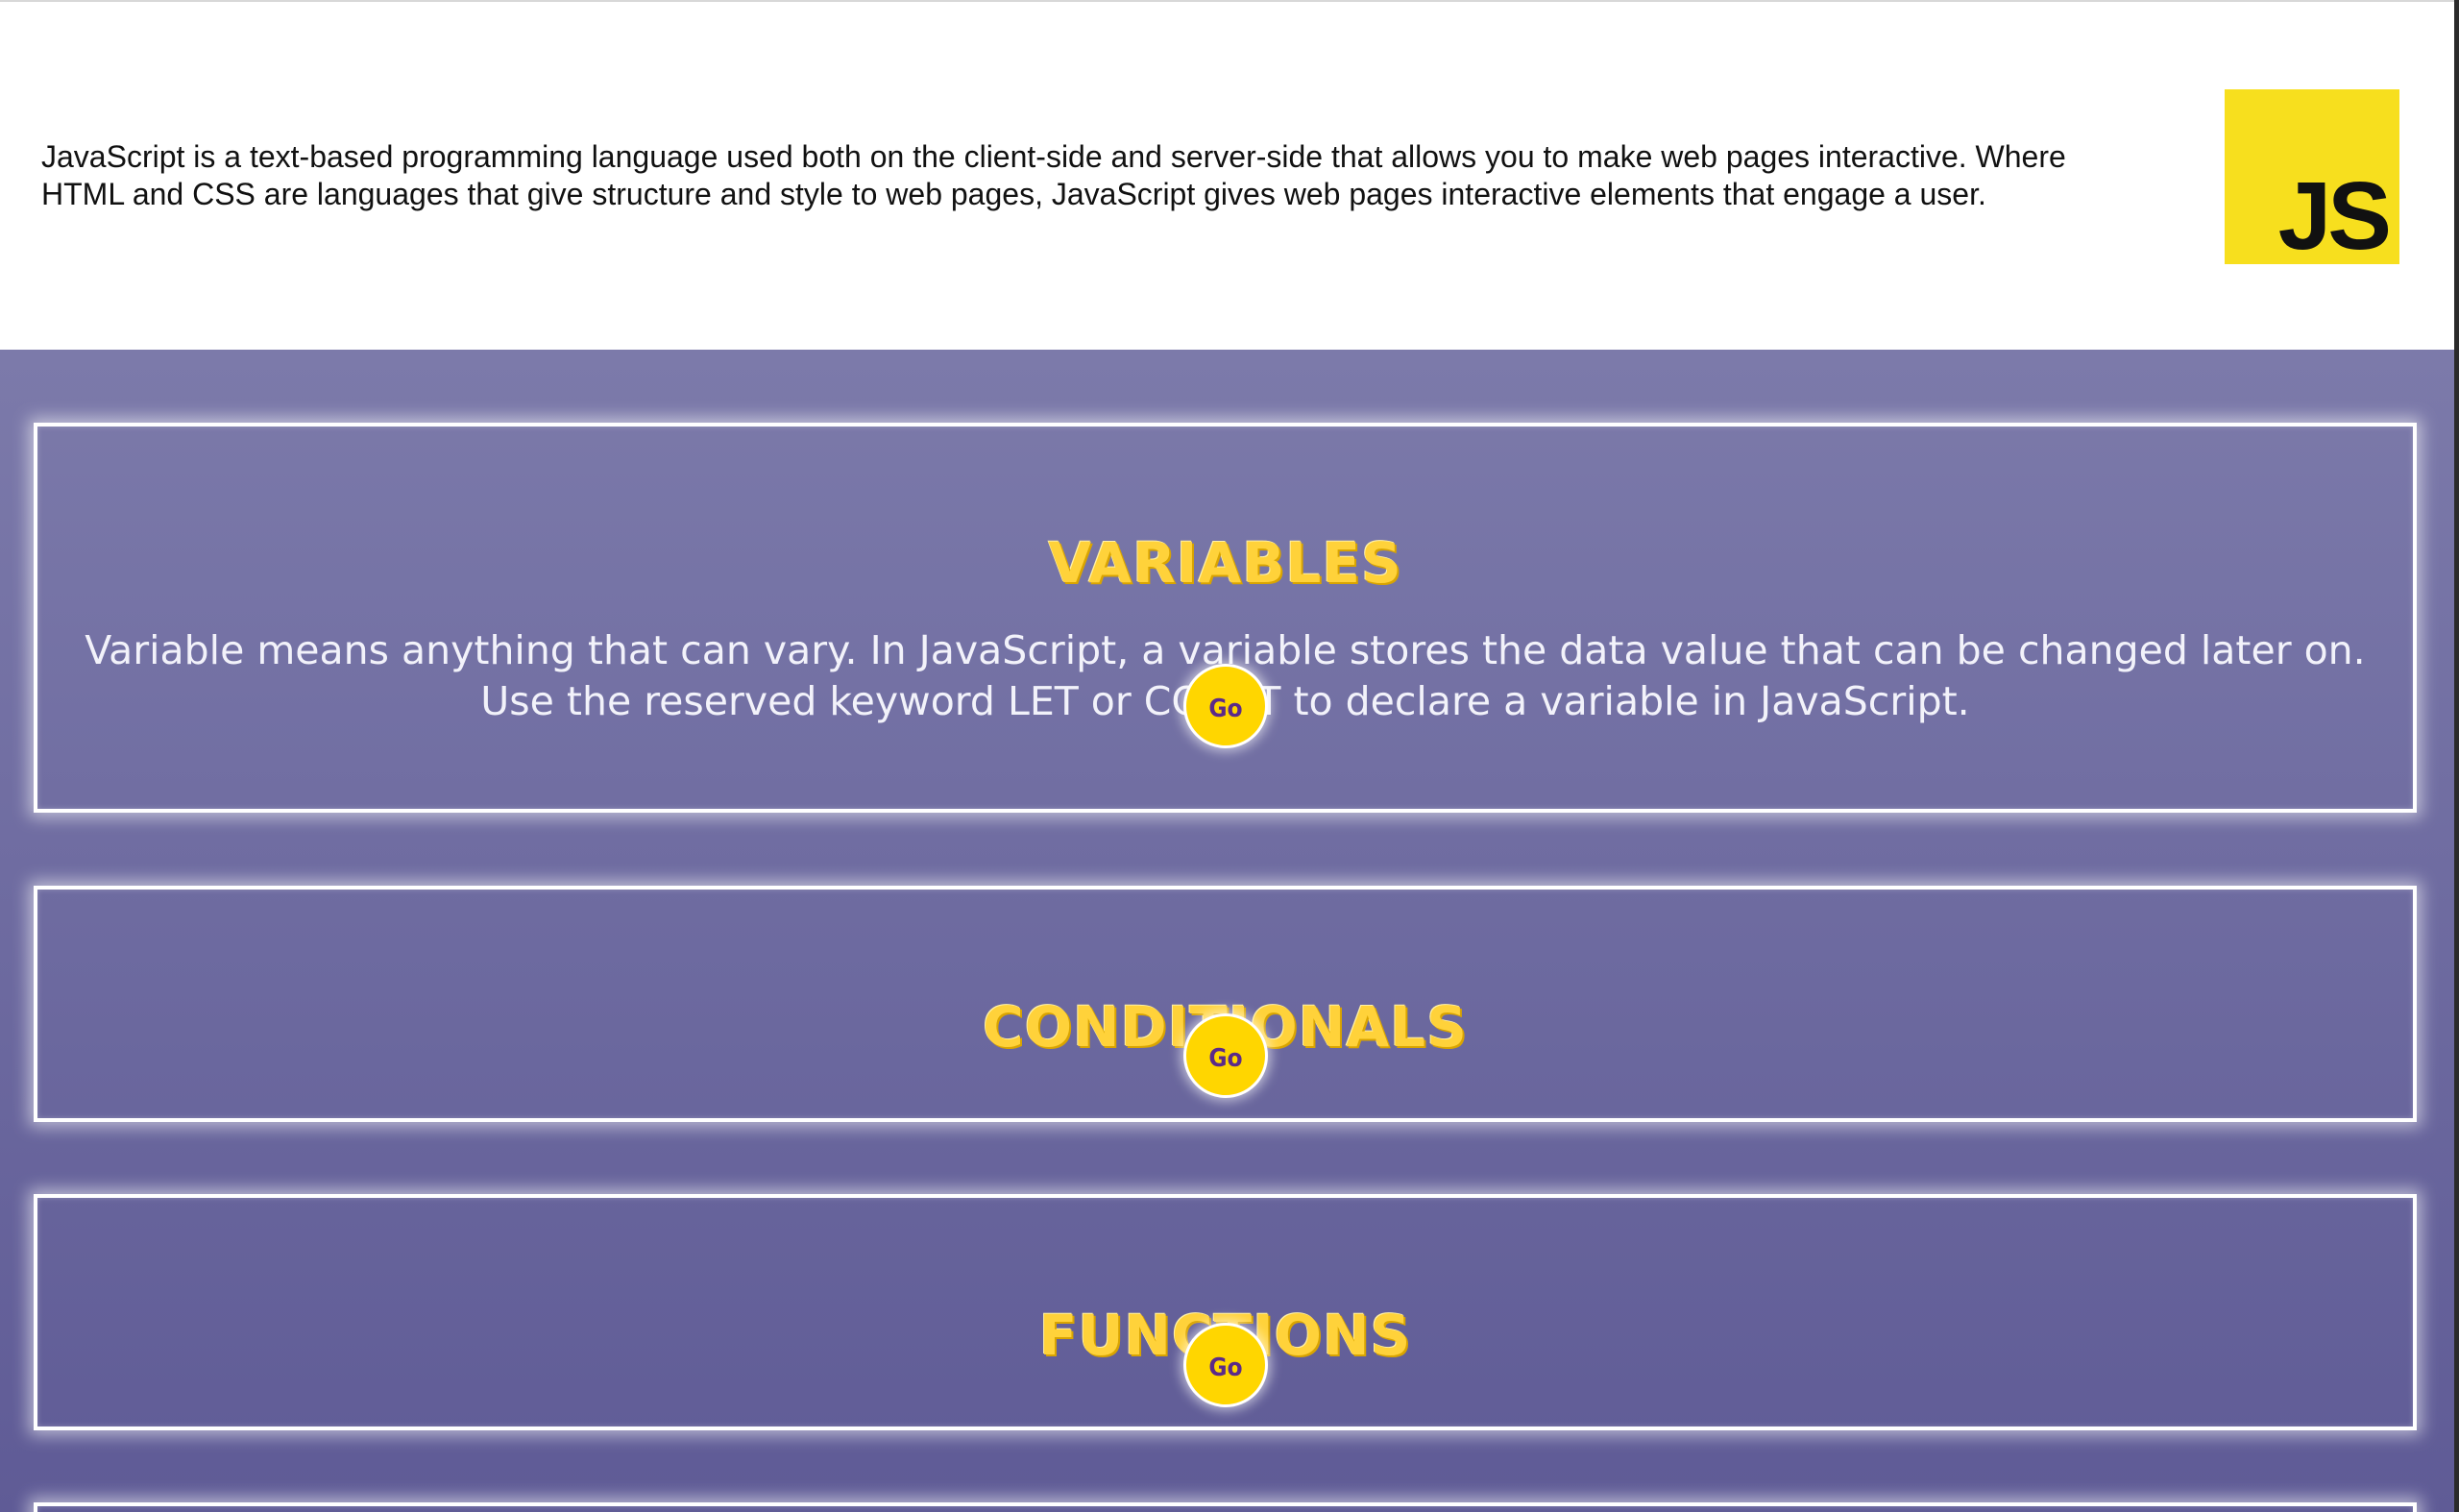  Describe the element at coordinates (1225, 1365) in the screenshot. I see `go-button-functions: Go` at that location.